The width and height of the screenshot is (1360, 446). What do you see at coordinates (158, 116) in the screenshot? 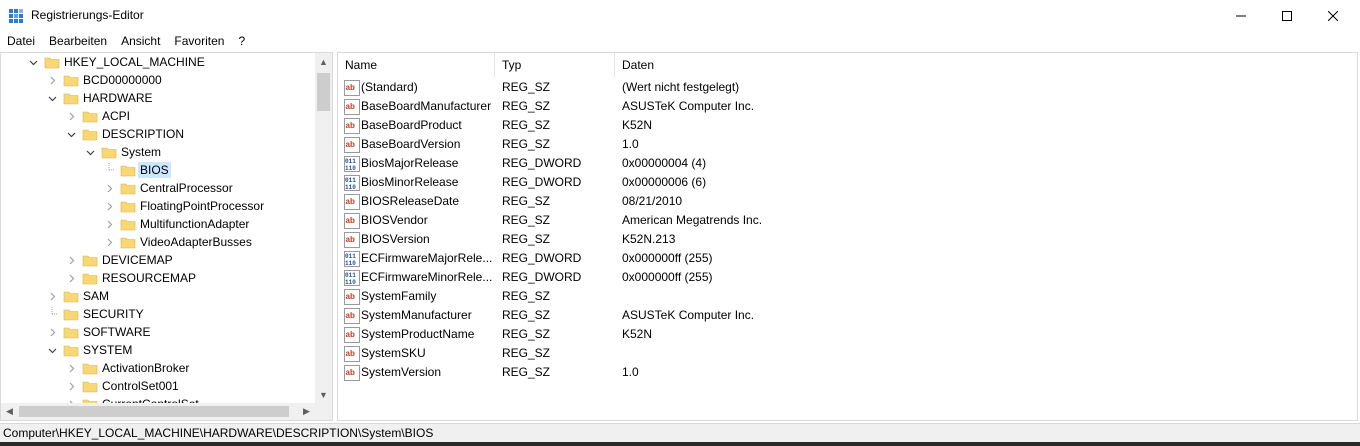
I see `tree-item-acpi: ACPI` at bounding box center [158, 116].